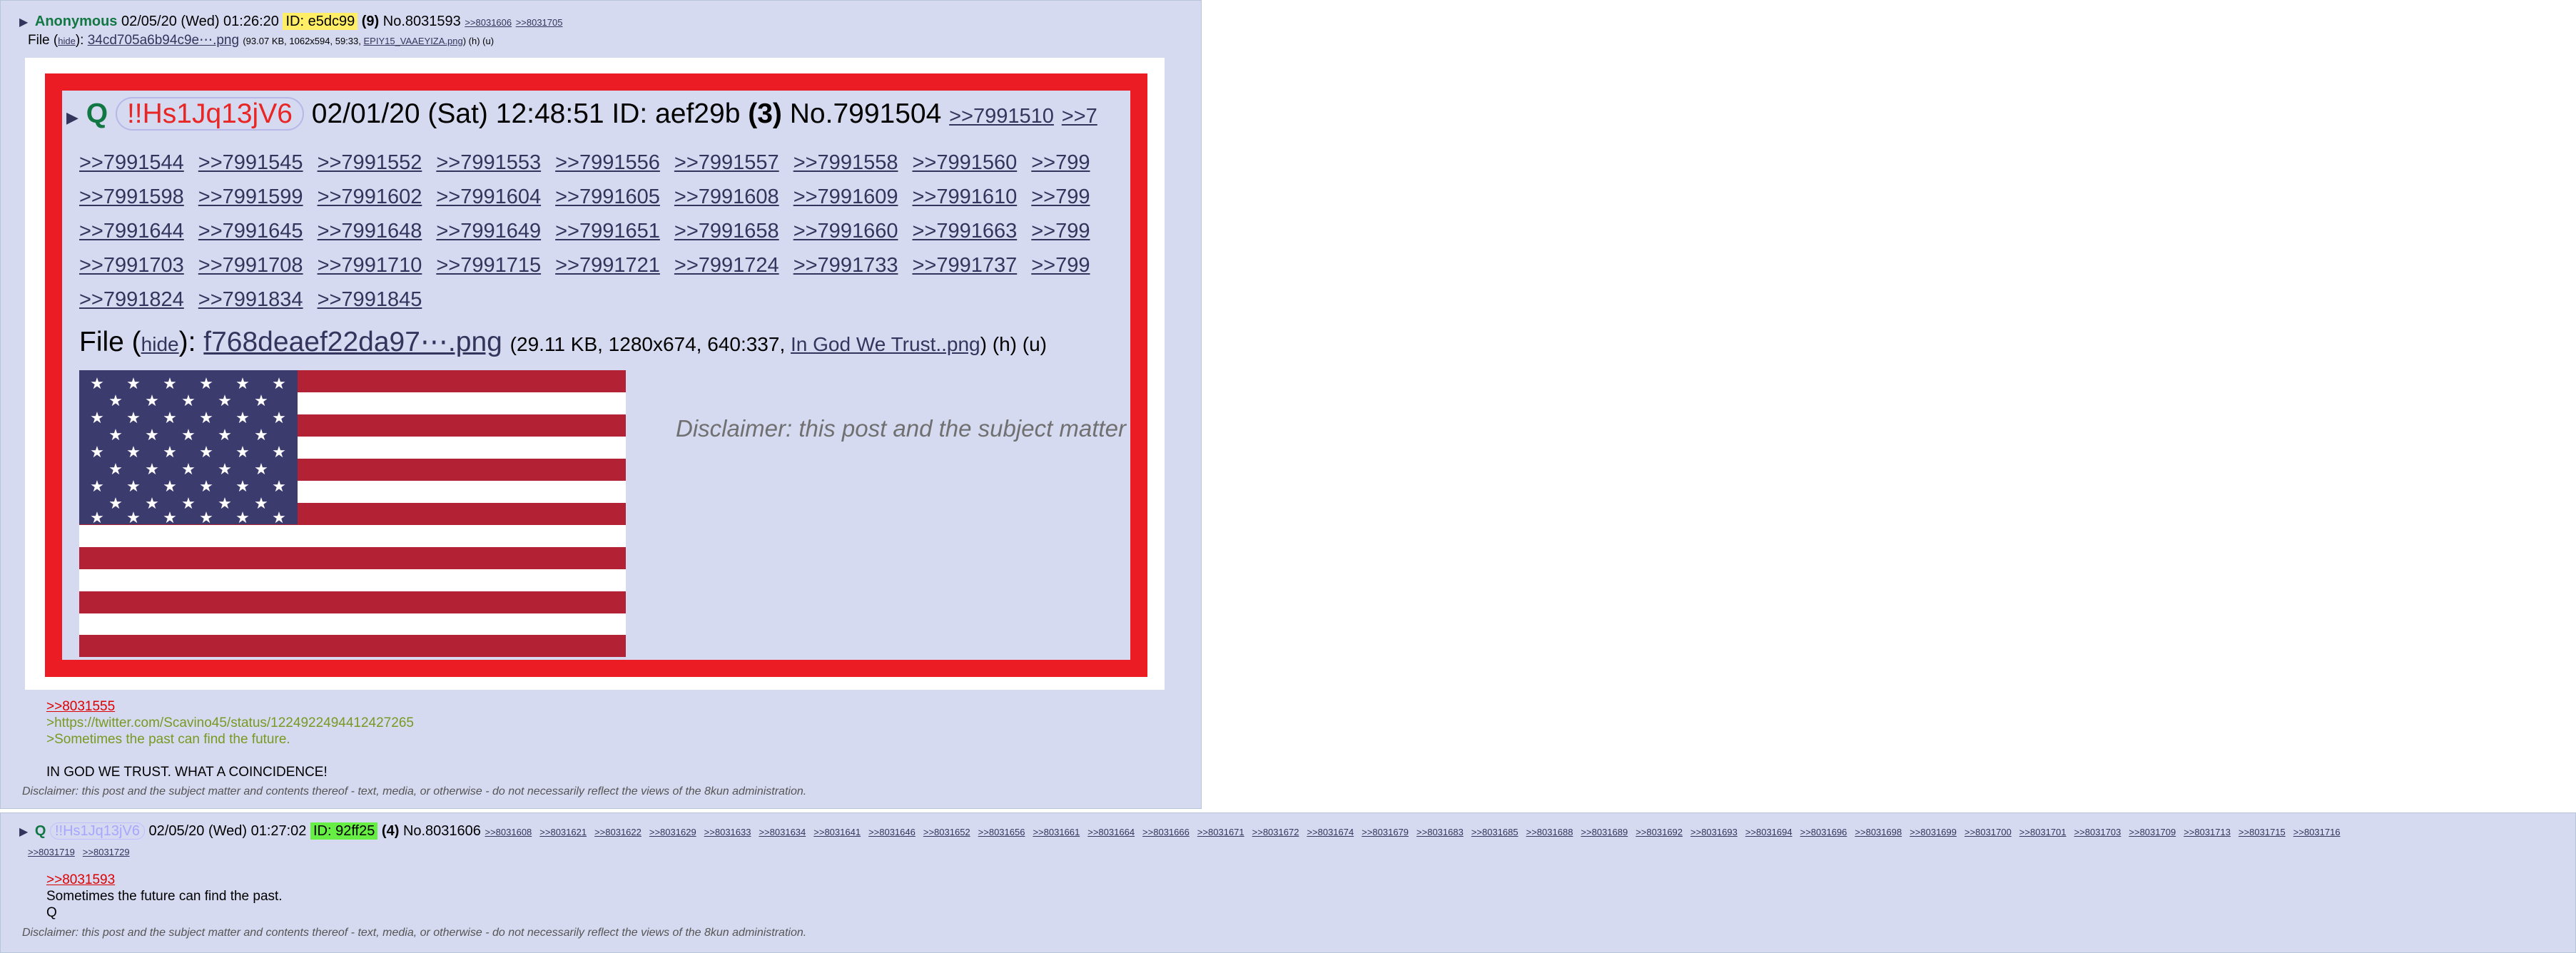 Image resolution: width=2576 pixels, height=953 pixels. What do you see at coordinates (40, 831) in the screenshot?
I see `poster-name: Q` at bounding box center [40, 831].